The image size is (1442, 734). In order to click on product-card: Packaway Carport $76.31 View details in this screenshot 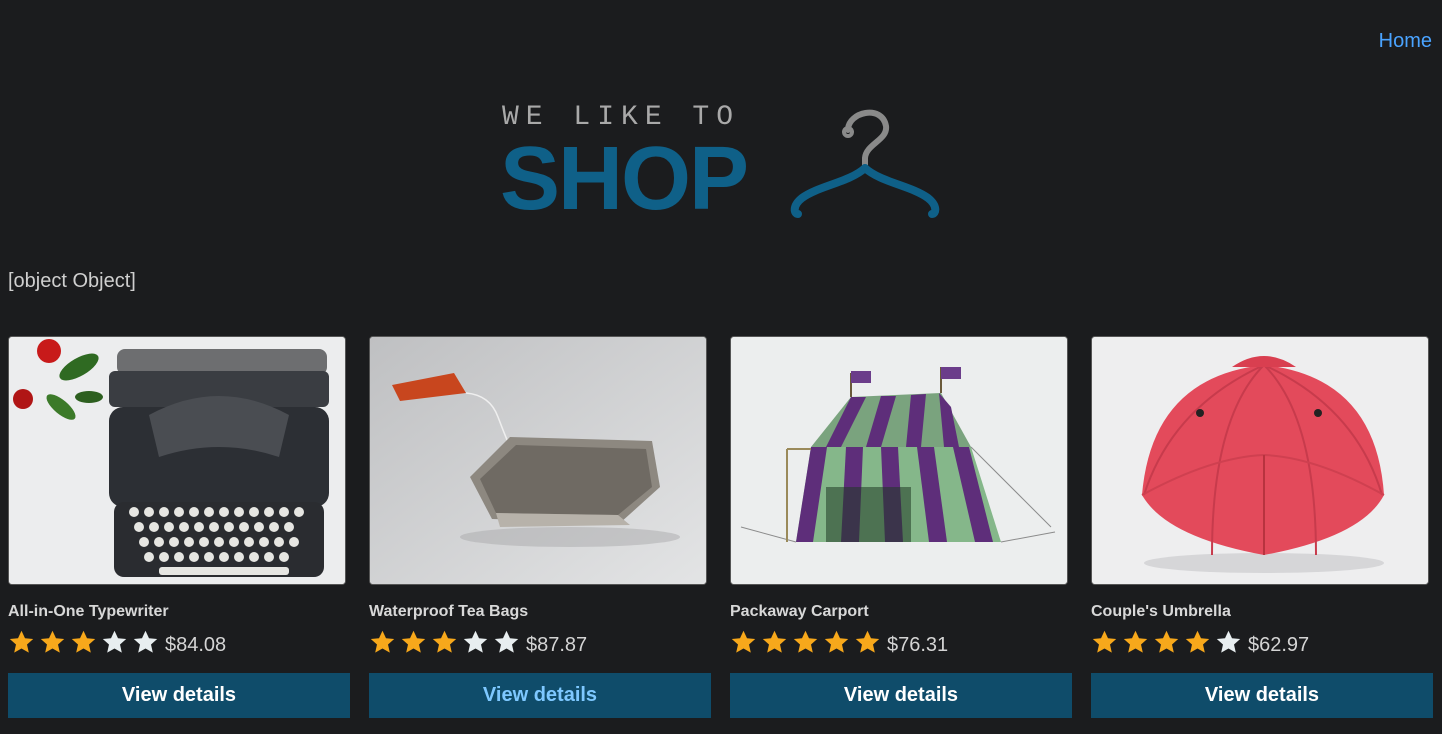, I will do `click(901, 527)`.